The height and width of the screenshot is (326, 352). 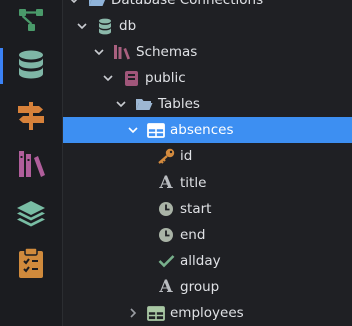 What do you see at coordinates (128, 26) in the screenshot?
I see `tree-node-label: db` at bounding box center [128, 26].